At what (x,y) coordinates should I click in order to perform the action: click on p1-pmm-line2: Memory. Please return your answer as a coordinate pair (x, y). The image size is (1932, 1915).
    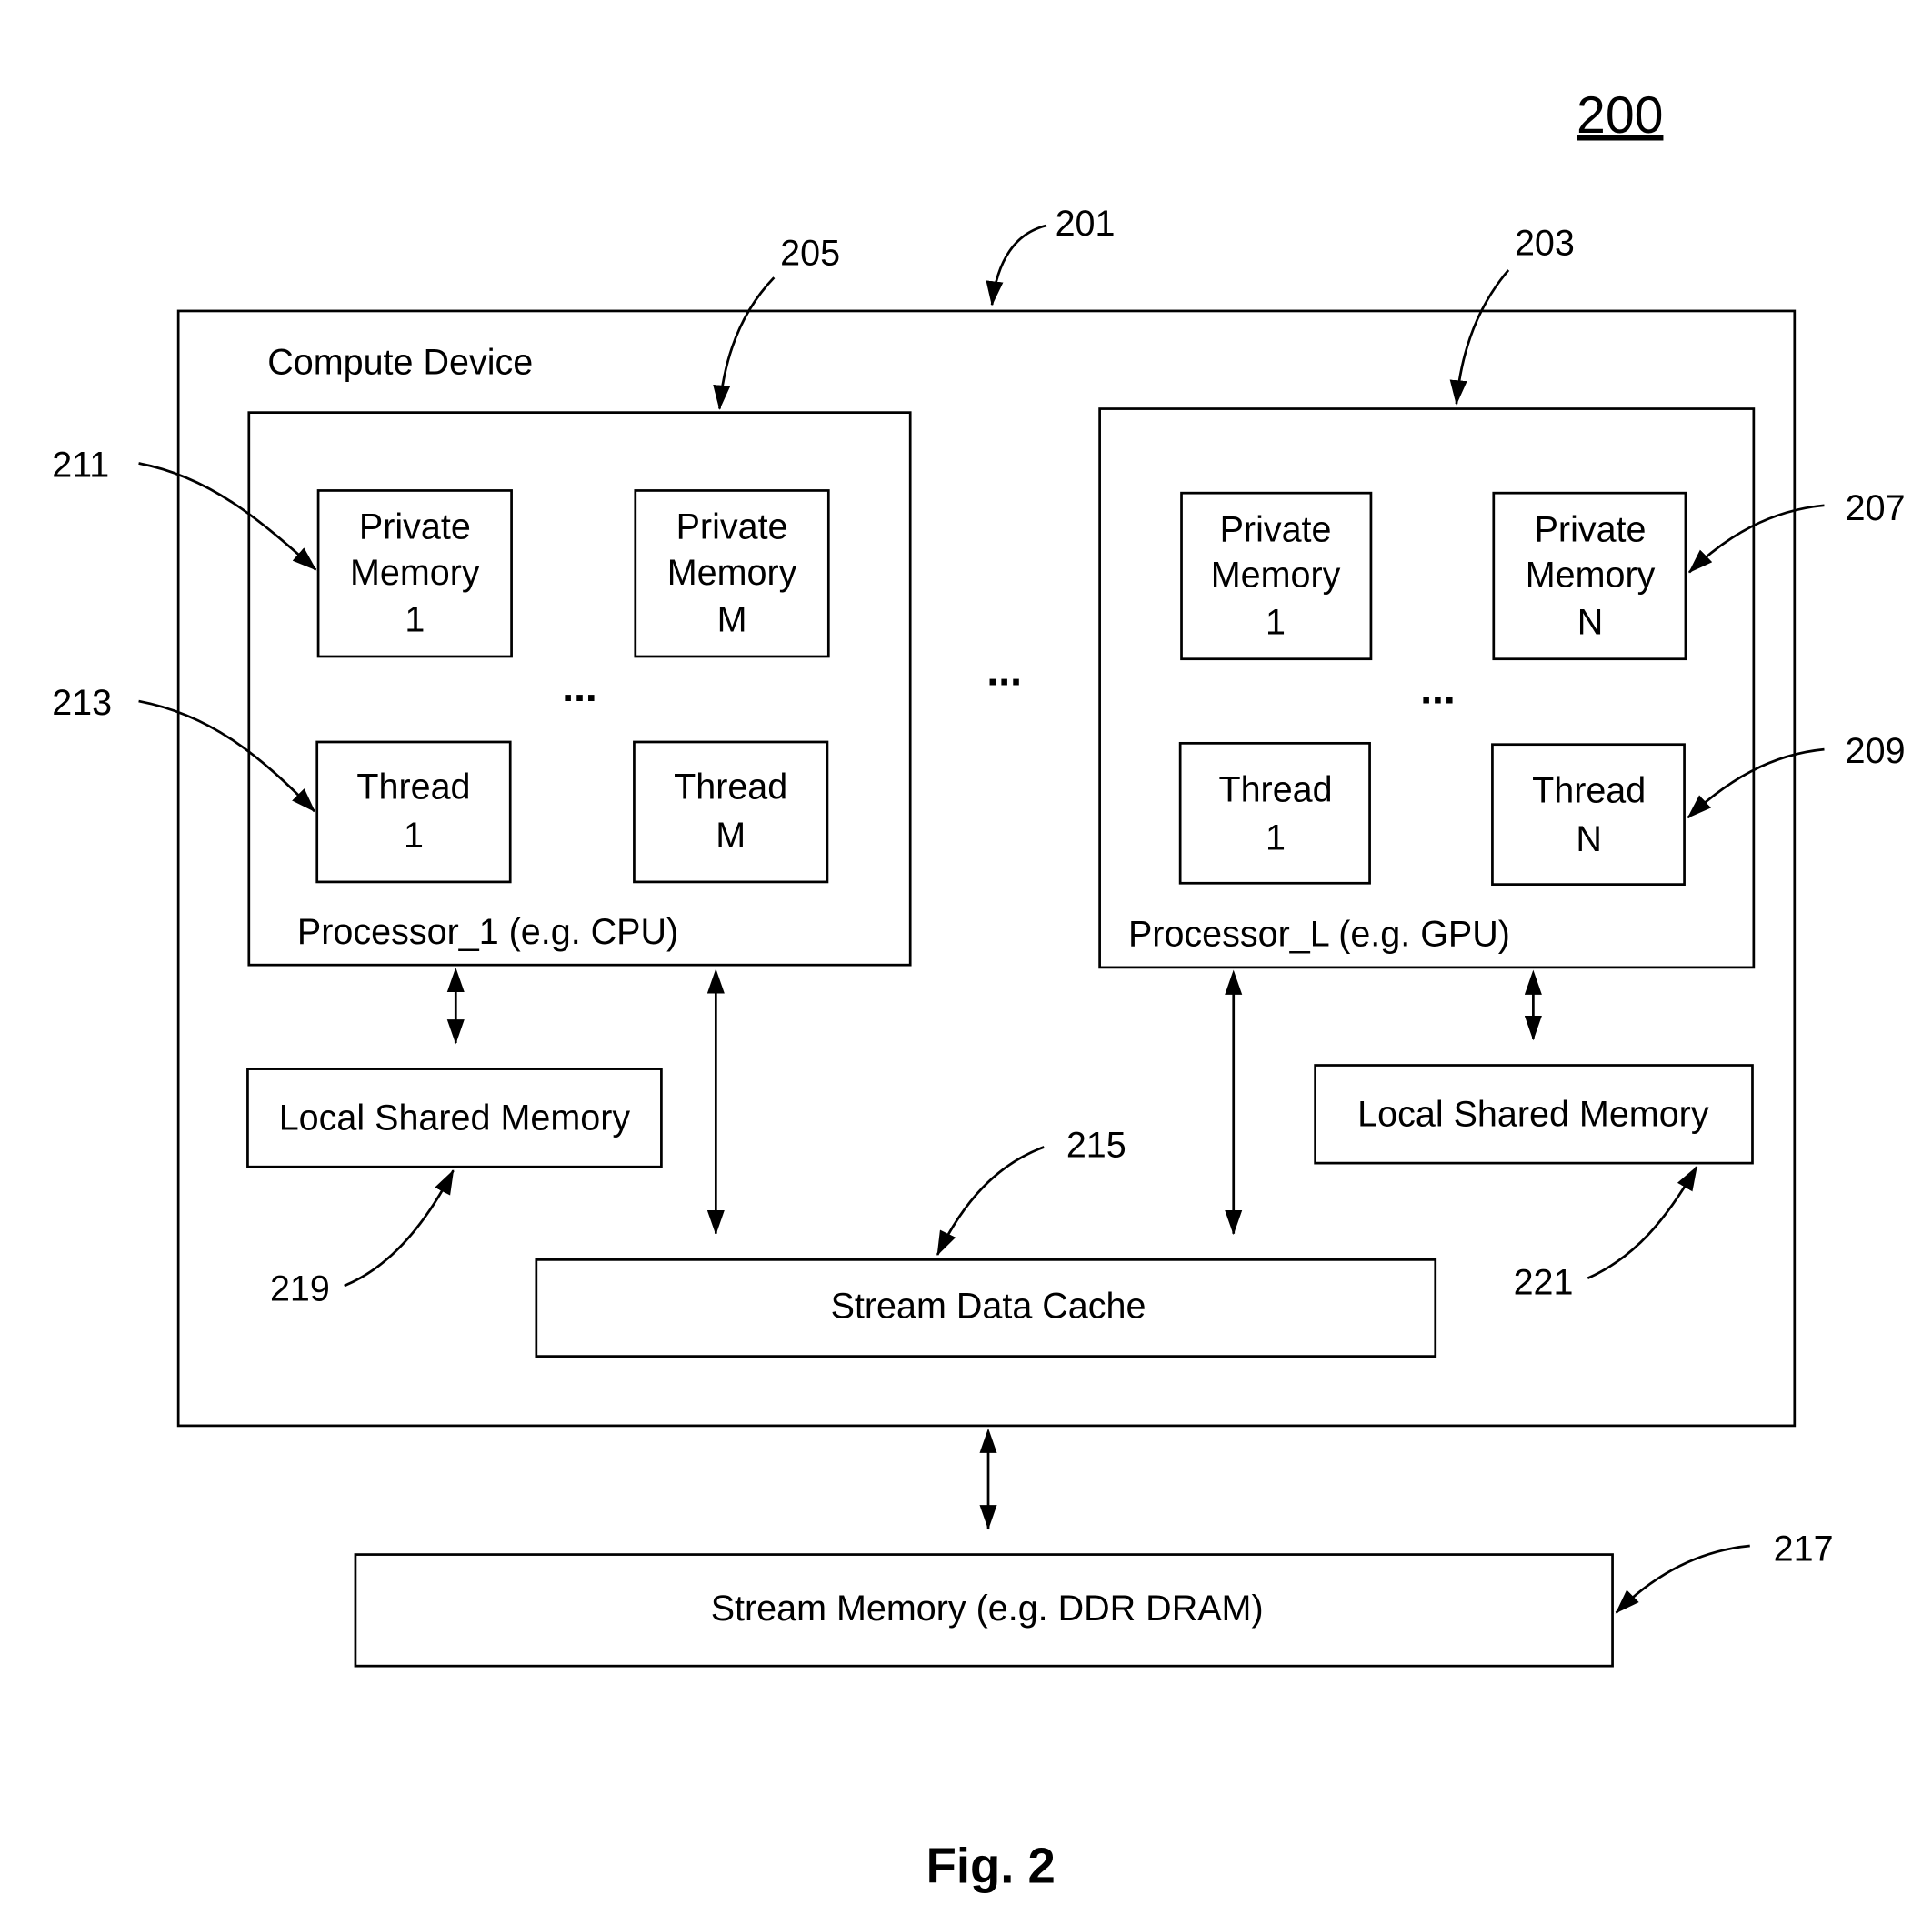
    Looking at the image, I should click on (732, 573).